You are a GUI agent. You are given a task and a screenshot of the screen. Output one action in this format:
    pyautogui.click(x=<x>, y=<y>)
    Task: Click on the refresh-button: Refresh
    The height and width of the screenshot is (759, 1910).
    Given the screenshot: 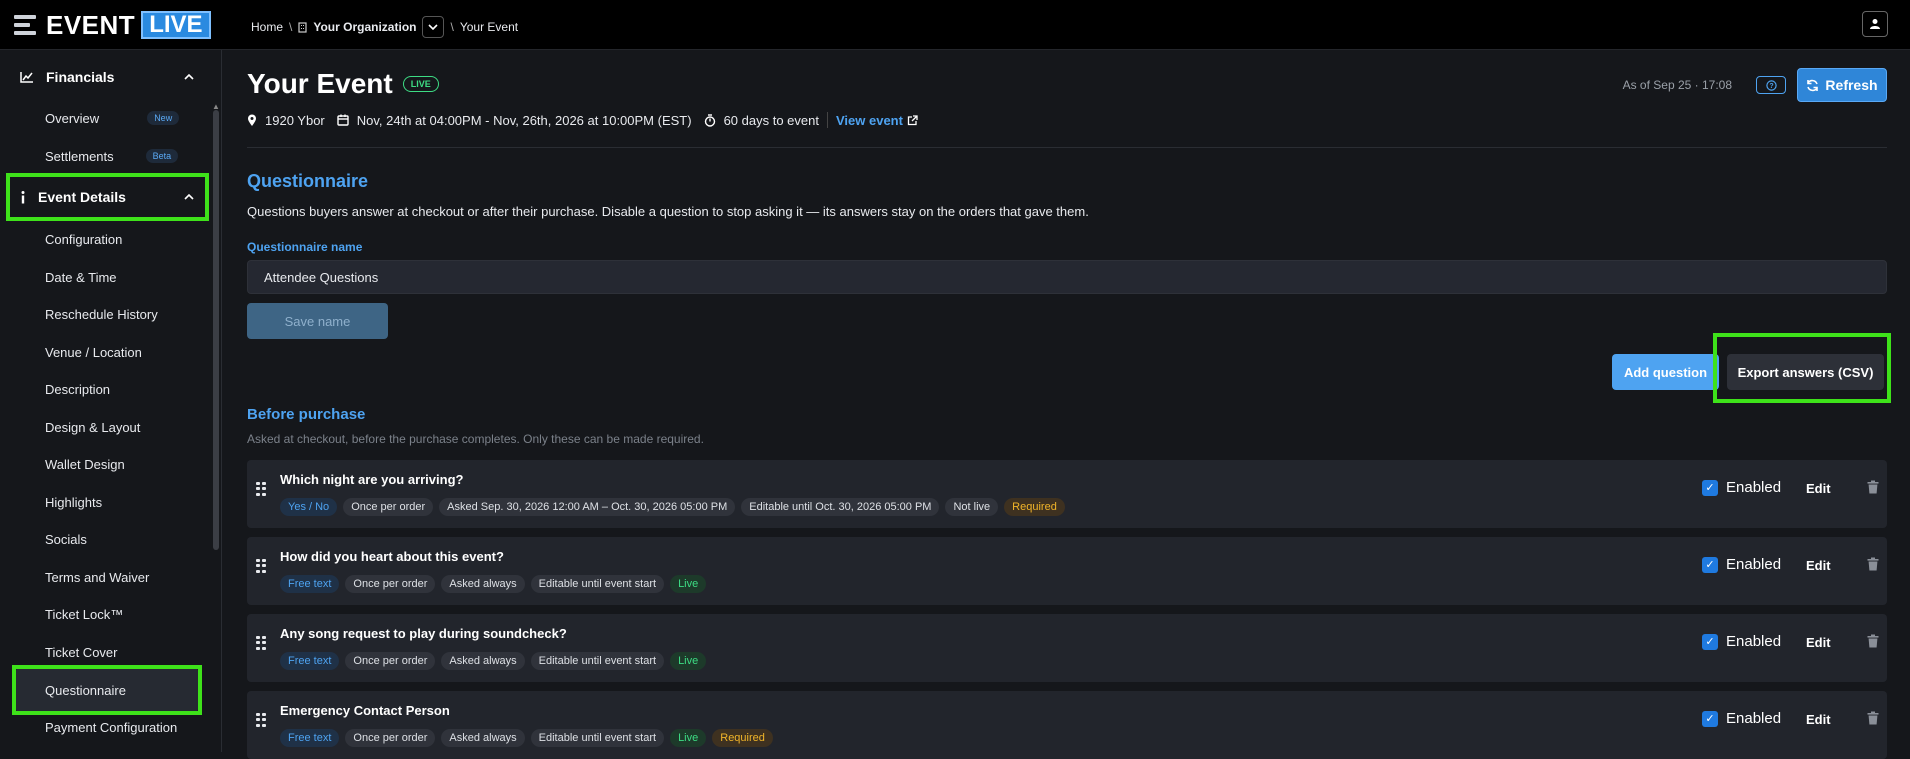 What is the action you would take?
    pyautogui.click(x=1842, y=85)
    